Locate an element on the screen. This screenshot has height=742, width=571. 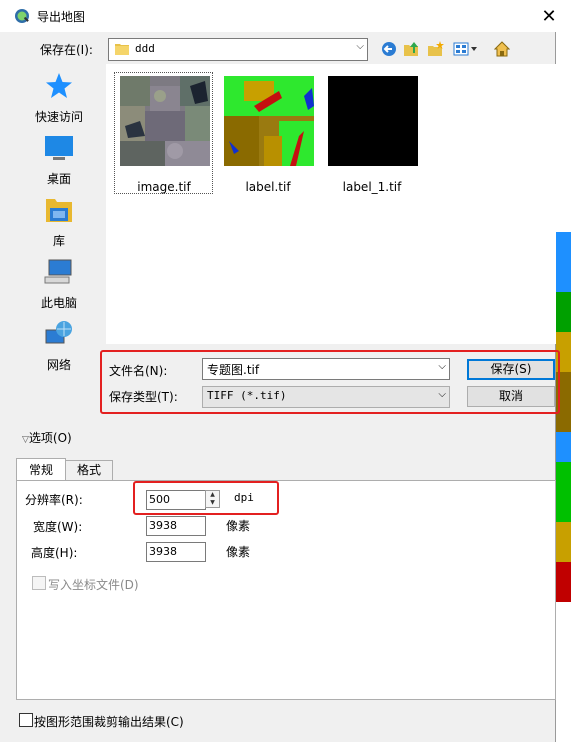
width-input: 3938 is located at coordinates (176, 526).